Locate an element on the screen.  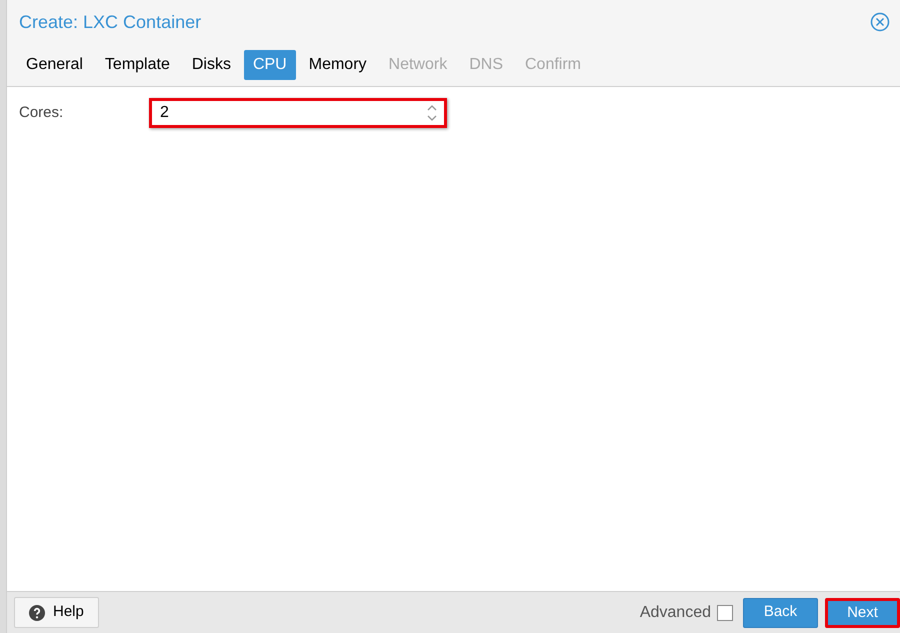
tab: Disks is located at coordinates (211, 65).